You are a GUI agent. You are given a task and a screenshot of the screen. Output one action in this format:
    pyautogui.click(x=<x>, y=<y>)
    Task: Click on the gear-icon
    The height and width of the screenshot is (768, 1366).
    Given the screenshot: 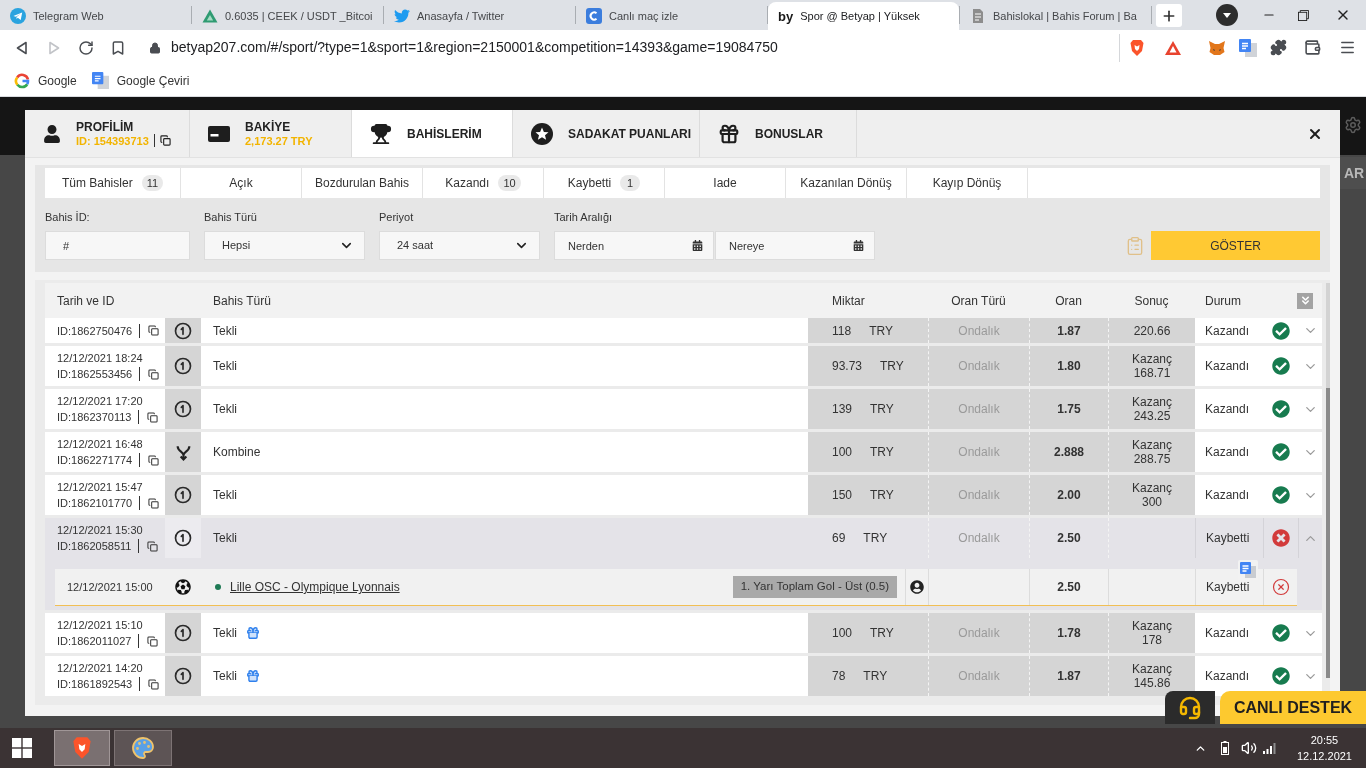 What is the action you would take?
    pyautogui.click(x=1353, y=125)
    